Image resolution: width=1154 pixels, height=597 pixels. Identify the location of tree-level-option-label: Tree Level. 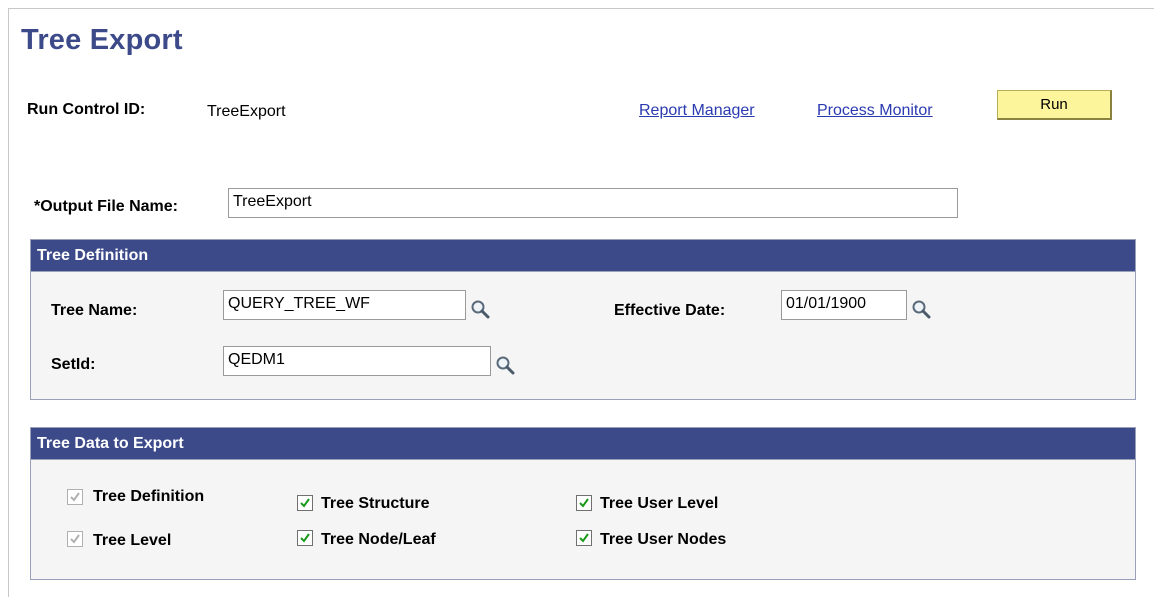
(132, 540).